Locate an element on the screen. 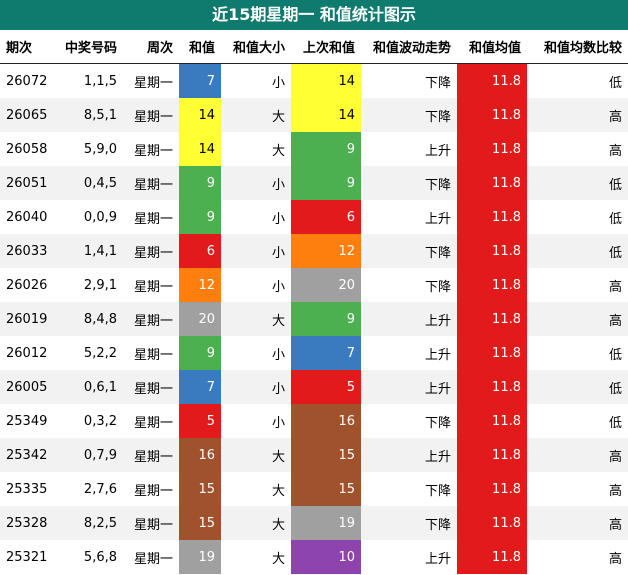 This screenshot has height=575, width=628. page-title: 近15期星期一 和值统计图示 is located at coordinates (314, 15).